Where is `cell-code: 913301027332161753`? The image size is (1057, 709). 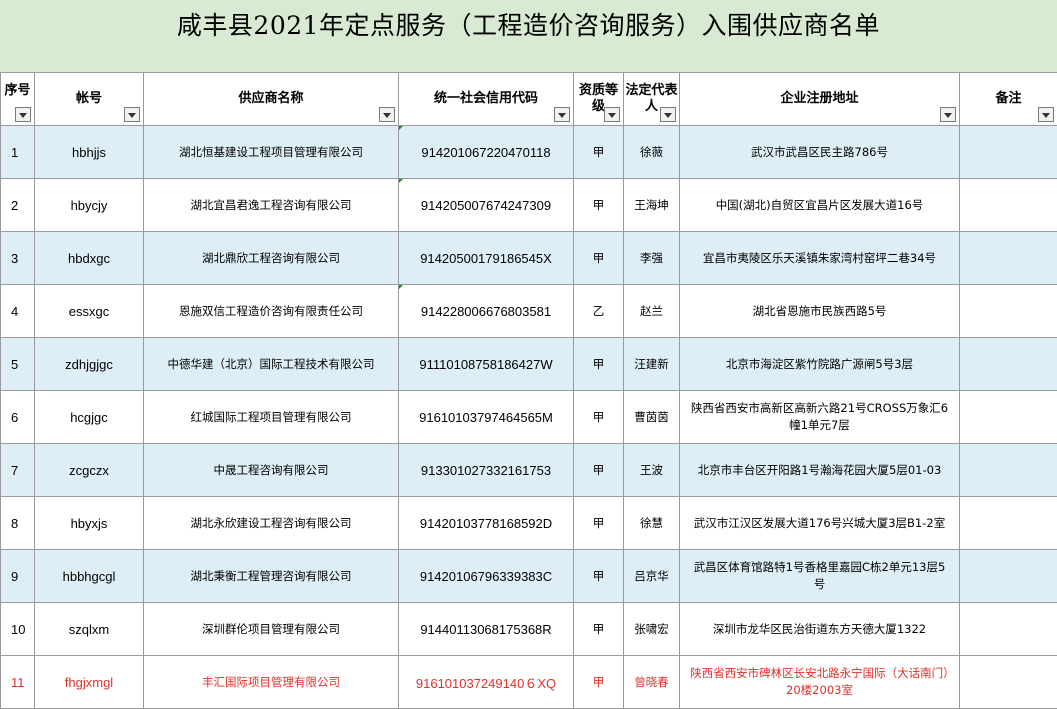
cell-code: 913301027332161753 is located at coordinates (486, 470).